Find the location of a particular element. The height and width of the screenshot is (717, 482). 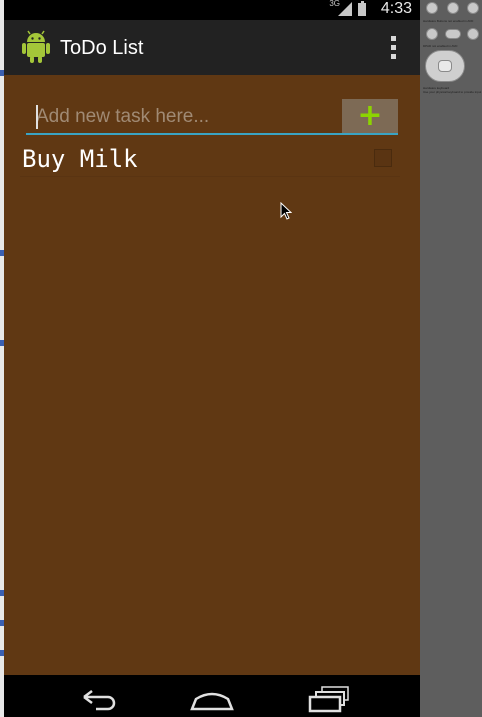

task-list: Buy Milk is located at coordinates (210, 158).